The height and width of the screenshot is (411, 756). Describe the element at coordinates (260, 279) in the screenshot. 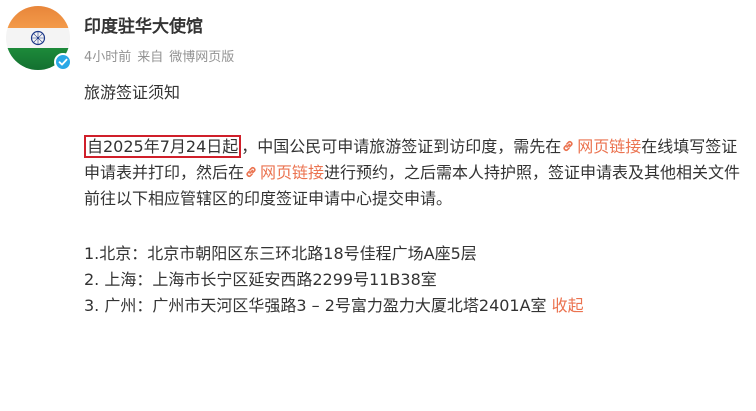

I see `address-shanghai: 2. 上海：上海市长宁区延安西路2299号11B38室` at that location.